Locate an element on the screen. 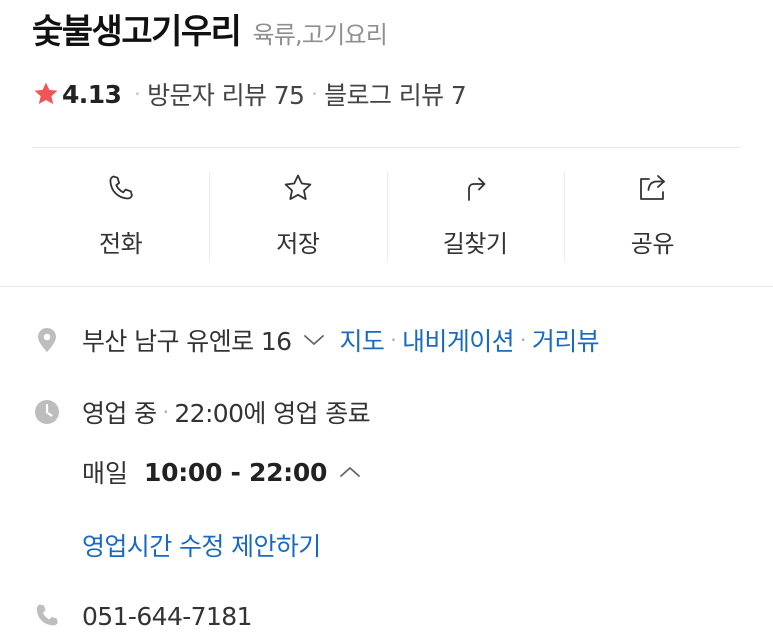 Image resolution: width=773 pixels, height=634 pixels. action-bar: 전화 저장 길찾기 공유 is located at coordinates (386, 217).